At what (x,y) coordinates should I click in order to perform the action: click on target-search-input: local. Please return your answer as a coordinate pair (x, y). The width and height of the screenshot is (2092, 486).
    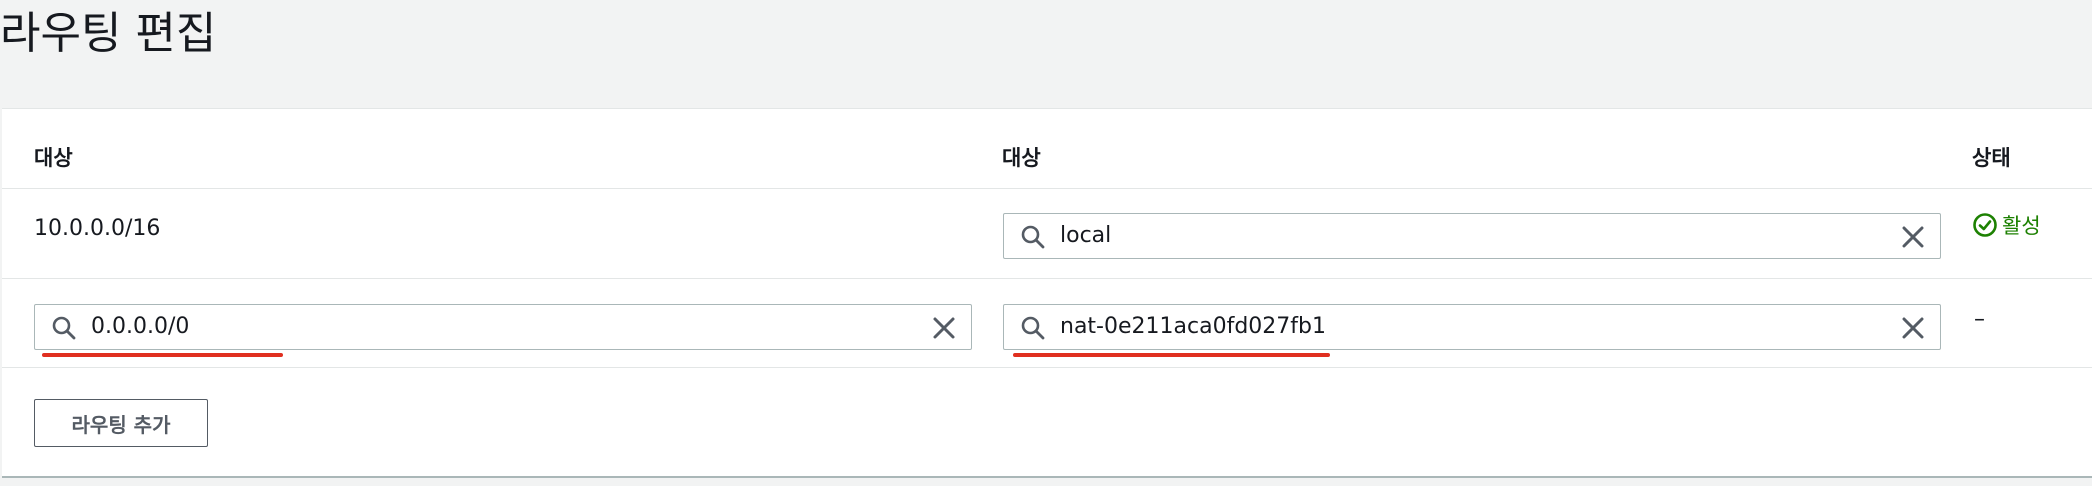
    Looking at the image, I should click on (1472, 236).